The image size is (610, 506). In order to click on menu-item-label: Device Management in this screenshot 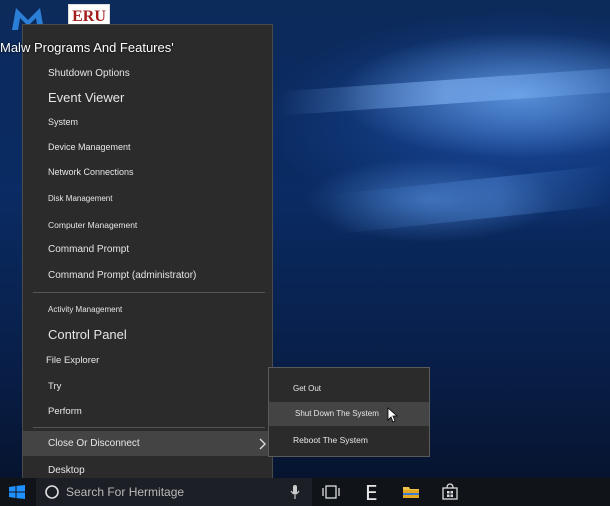, I will do `click(89, 147)`.